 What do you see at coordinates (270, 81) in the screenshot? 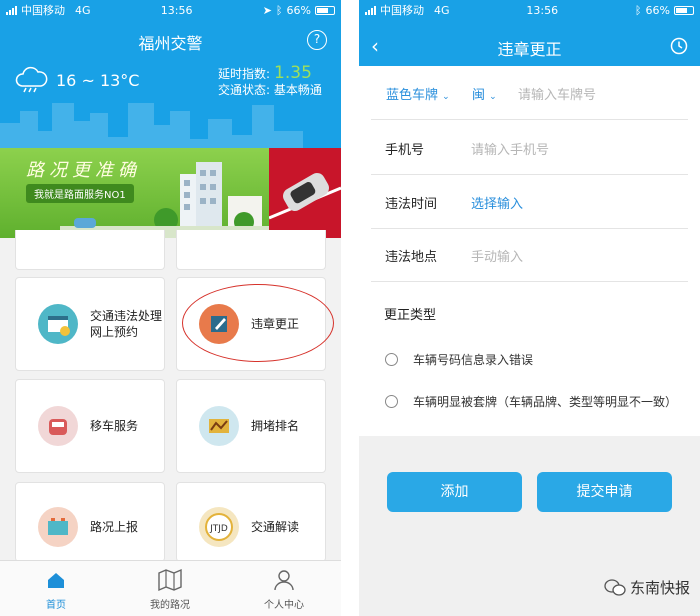
I see `traffic-info: 延时指数: 1.35 交通状态: 基本畅通` at bounding box center [270, 81].